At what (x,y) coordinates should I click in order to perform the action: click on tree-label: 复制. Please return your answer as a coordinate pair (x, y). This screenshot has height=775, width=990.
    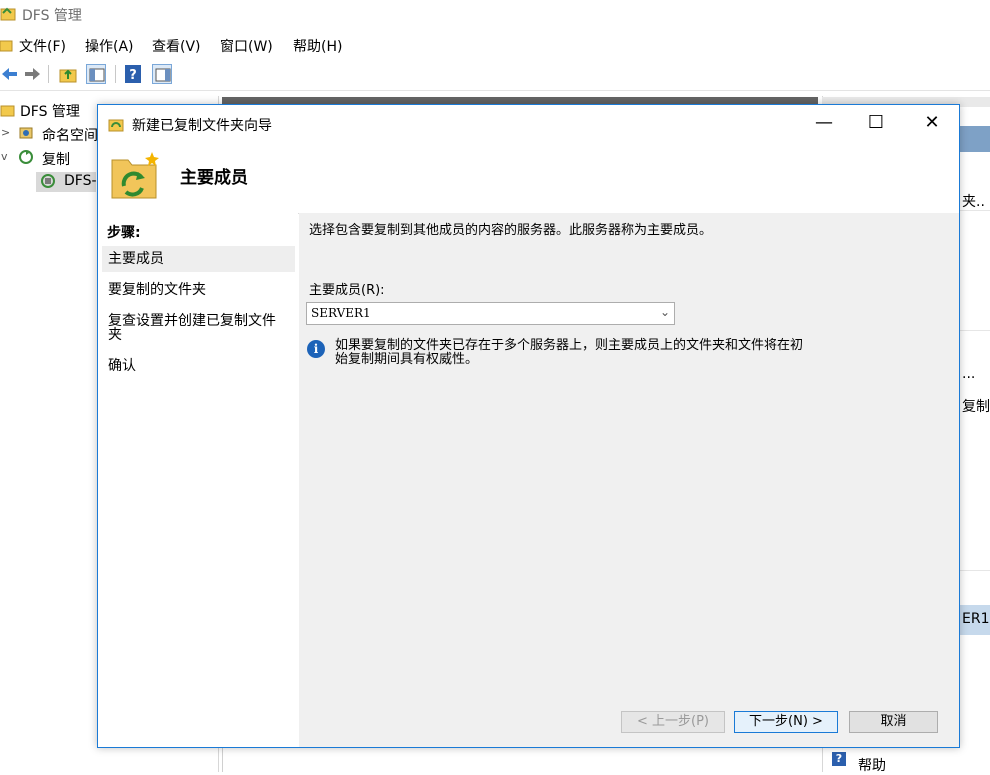
    Looking at the image, I should click on (56, 160).